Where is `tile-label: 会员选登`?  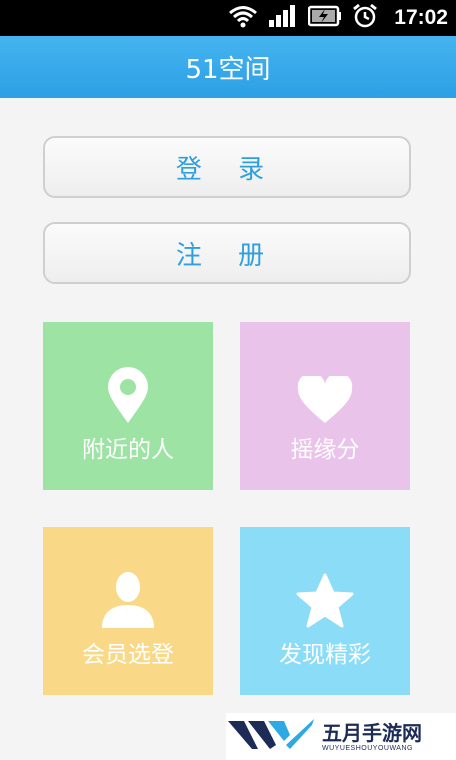 tile-label: 会员选登 is located at coordinates (128, 655).